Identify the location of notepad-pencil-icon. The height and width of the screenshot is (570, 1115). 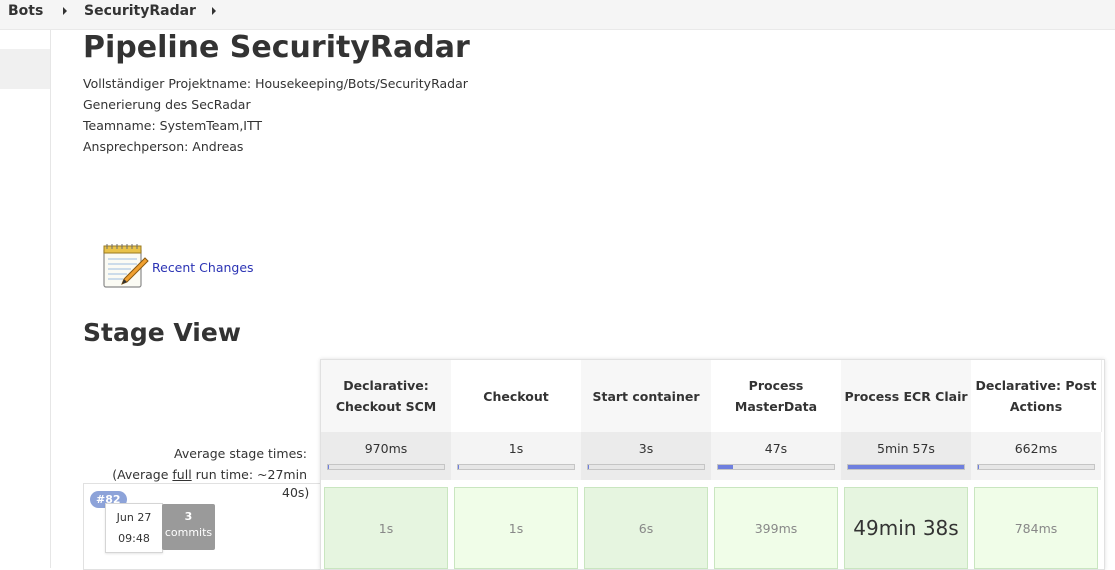
(125, 267).